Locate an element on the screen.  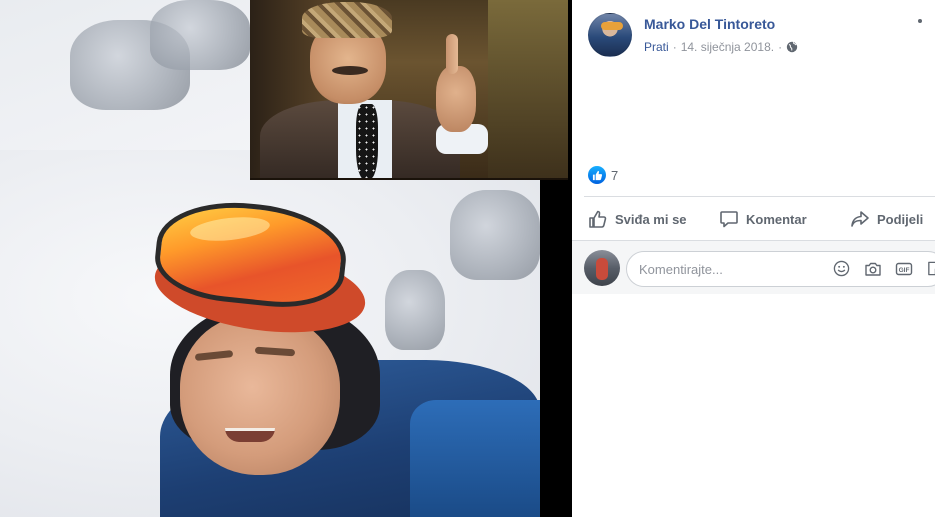
gif-icon: GIF is located at coordinates (903, 268).